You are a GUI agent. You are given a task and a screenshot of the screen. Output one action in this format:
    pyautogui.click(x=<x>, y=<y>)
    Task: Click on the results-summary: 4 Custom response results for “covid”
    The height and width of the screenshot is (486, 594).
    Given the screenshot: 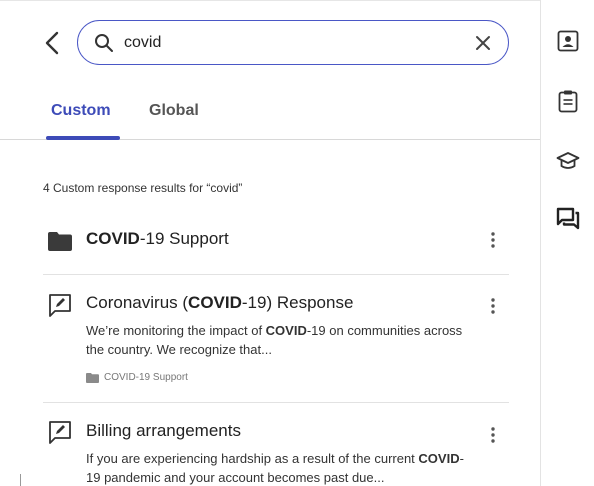 What is the action you would take?
    pyautogui.click(x=143, y=188)
    